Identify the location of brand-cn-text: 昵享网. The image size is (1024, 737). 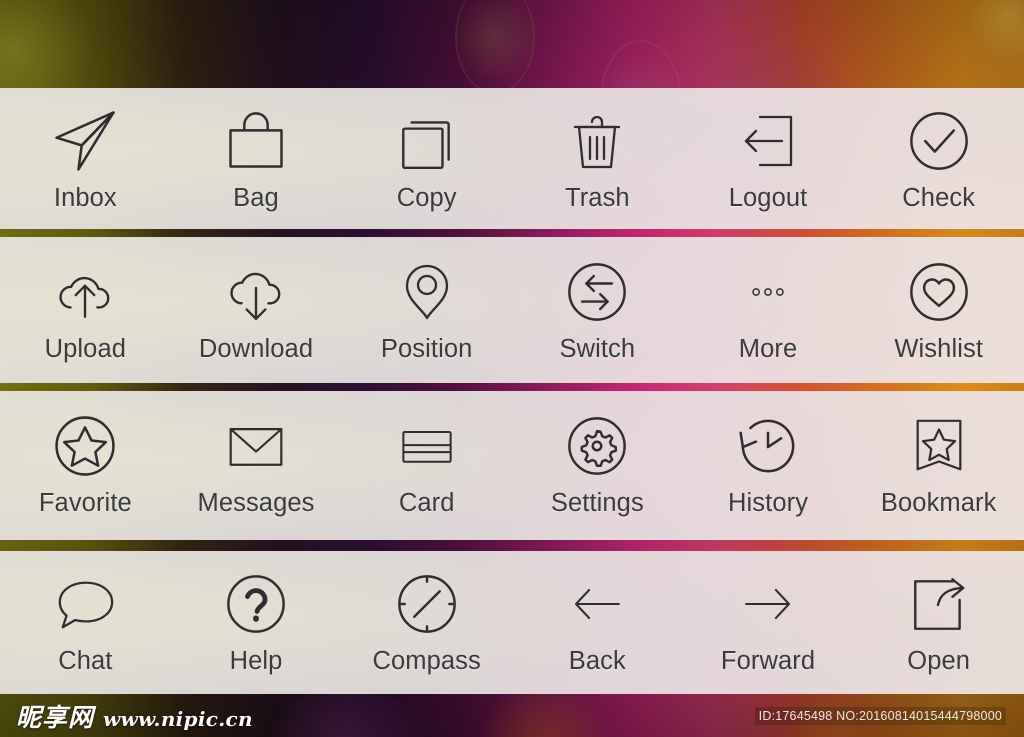
(55, 717).